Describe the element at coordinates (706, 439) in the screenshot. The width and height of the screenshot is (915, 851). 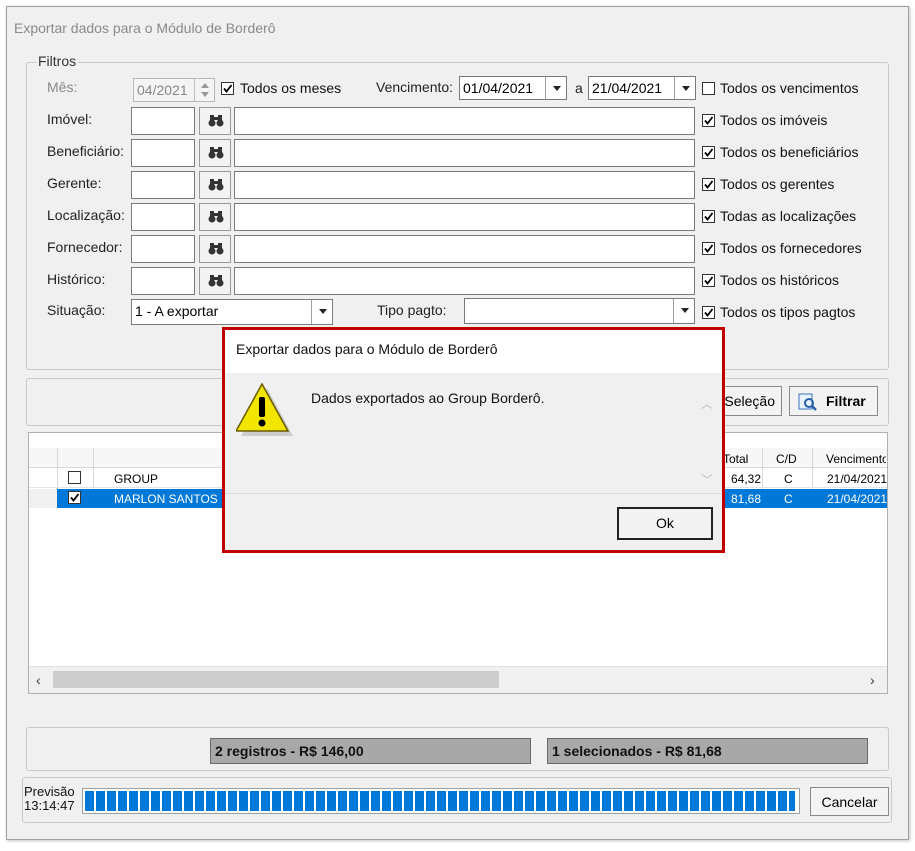
I see `dialog-scrollbar: ︿ ﹀` at that location.